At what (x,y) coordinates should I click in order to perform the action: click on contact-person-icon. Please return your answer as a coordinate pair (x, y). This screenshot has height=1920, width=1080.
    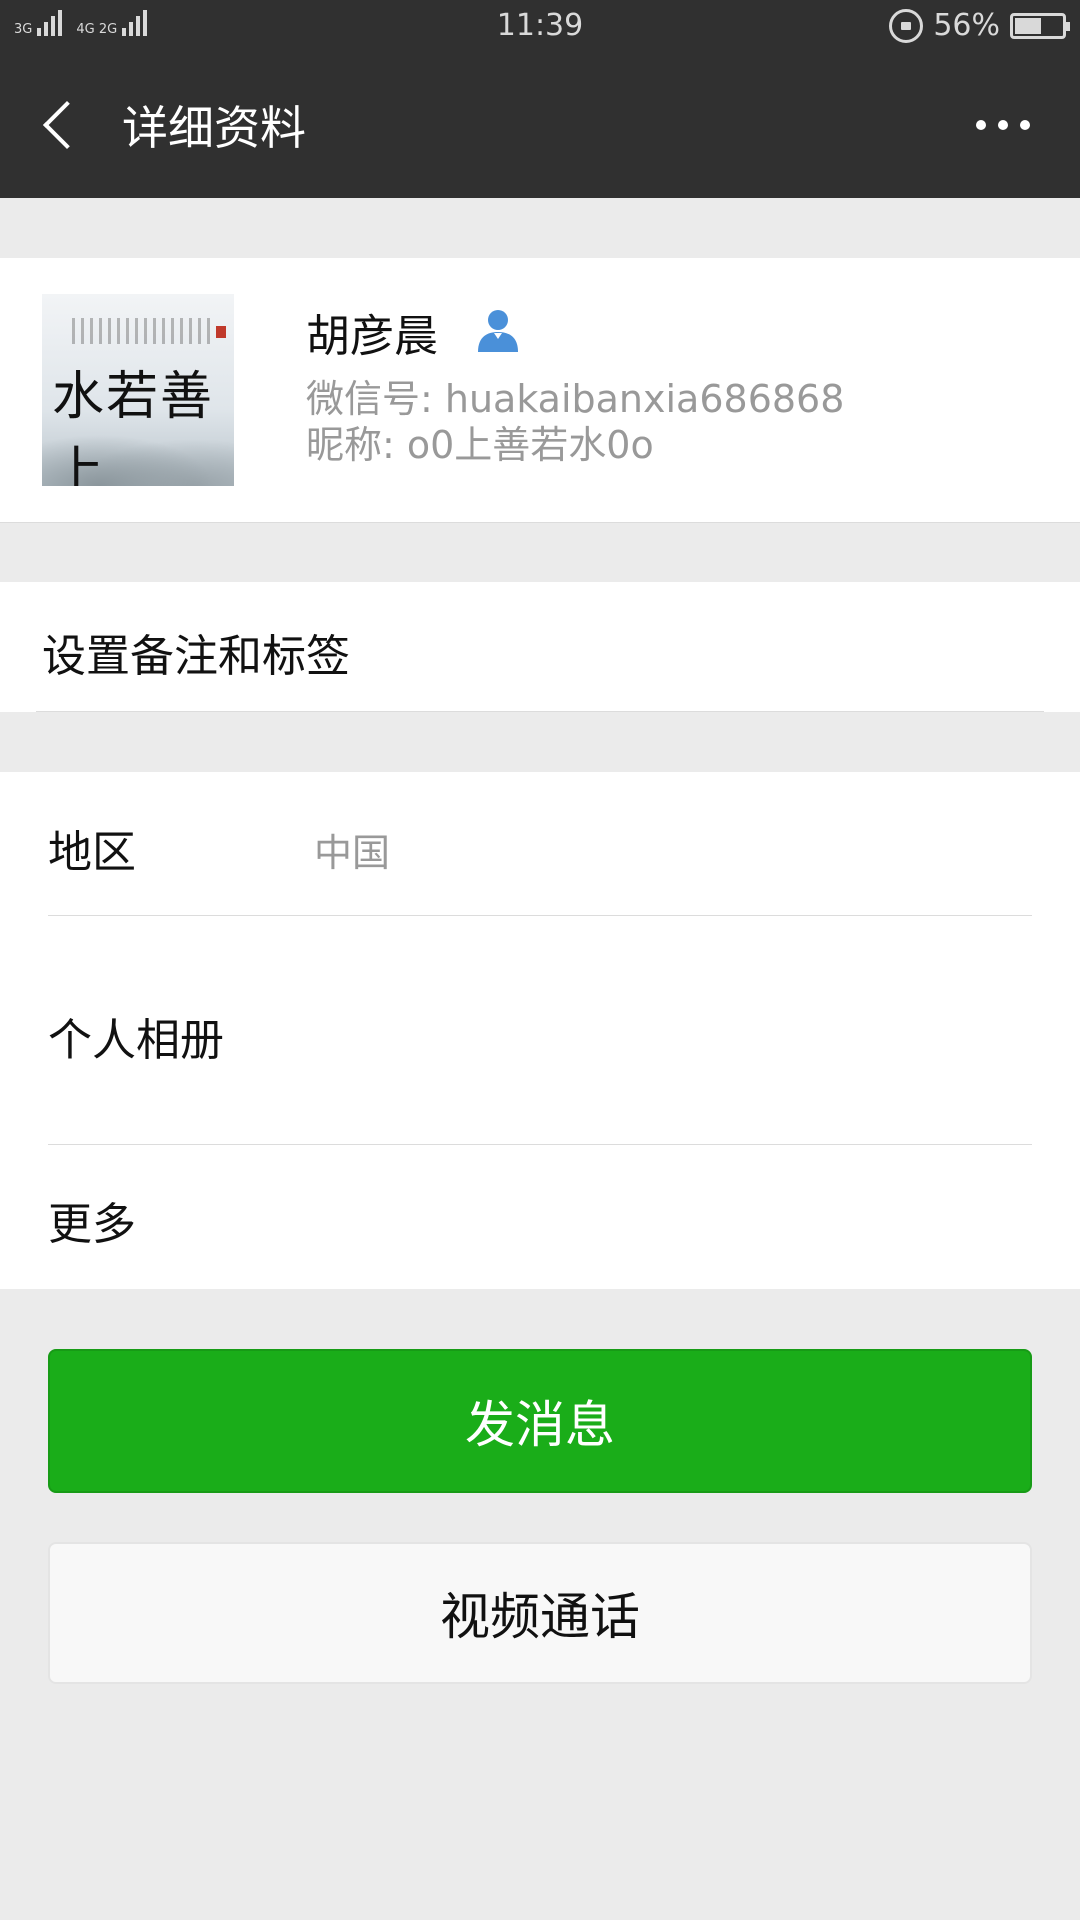
    Looking at the image, I should click on (498, 331).